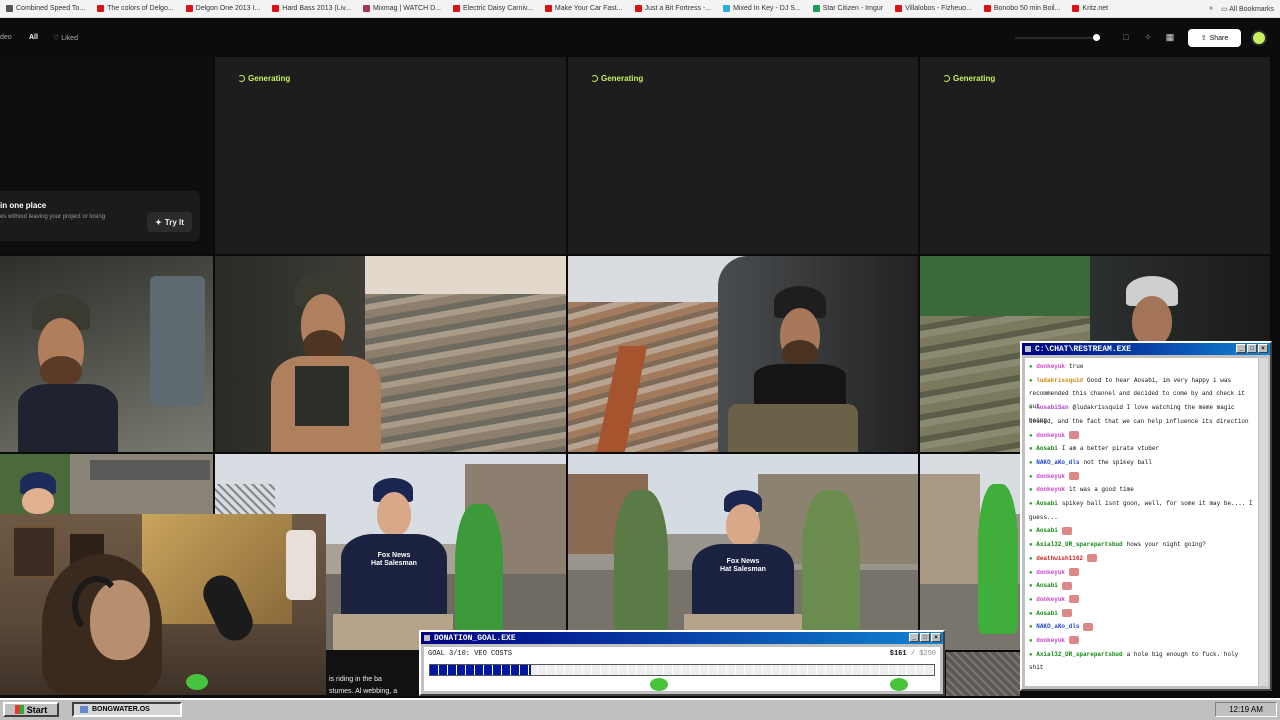  I want to click on chat-message: ● deathwish1162, so click(1141, 558).